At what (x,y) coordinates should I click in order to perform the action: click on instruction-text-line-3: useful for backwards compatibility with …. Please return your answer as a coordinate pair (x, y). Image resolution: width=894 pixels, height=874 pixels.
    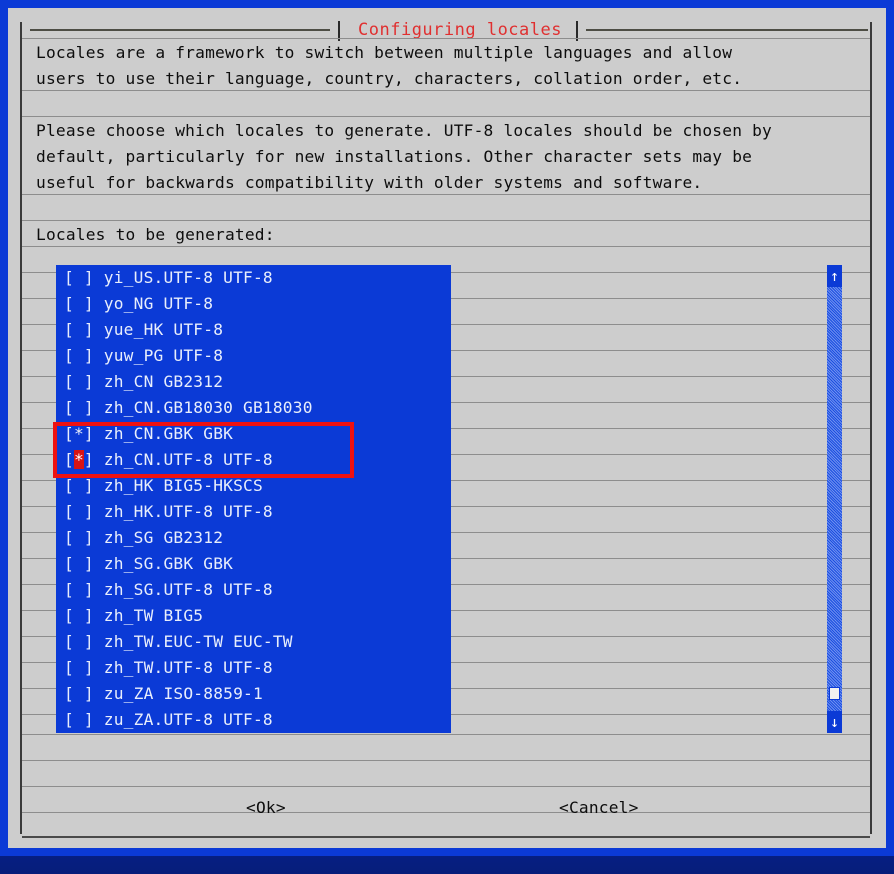
    Looking at the image, I should click on (369, 182).